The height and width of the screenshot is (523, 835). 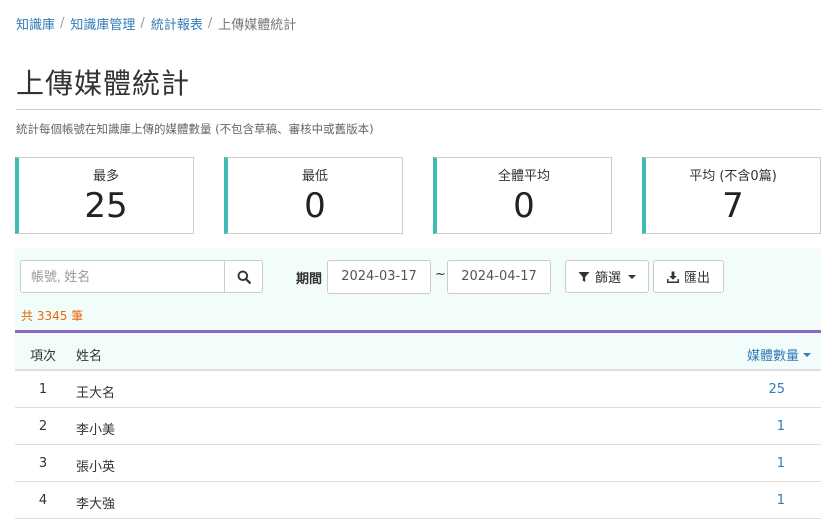 I want to click on download-icon, so click(x=673, y=277).